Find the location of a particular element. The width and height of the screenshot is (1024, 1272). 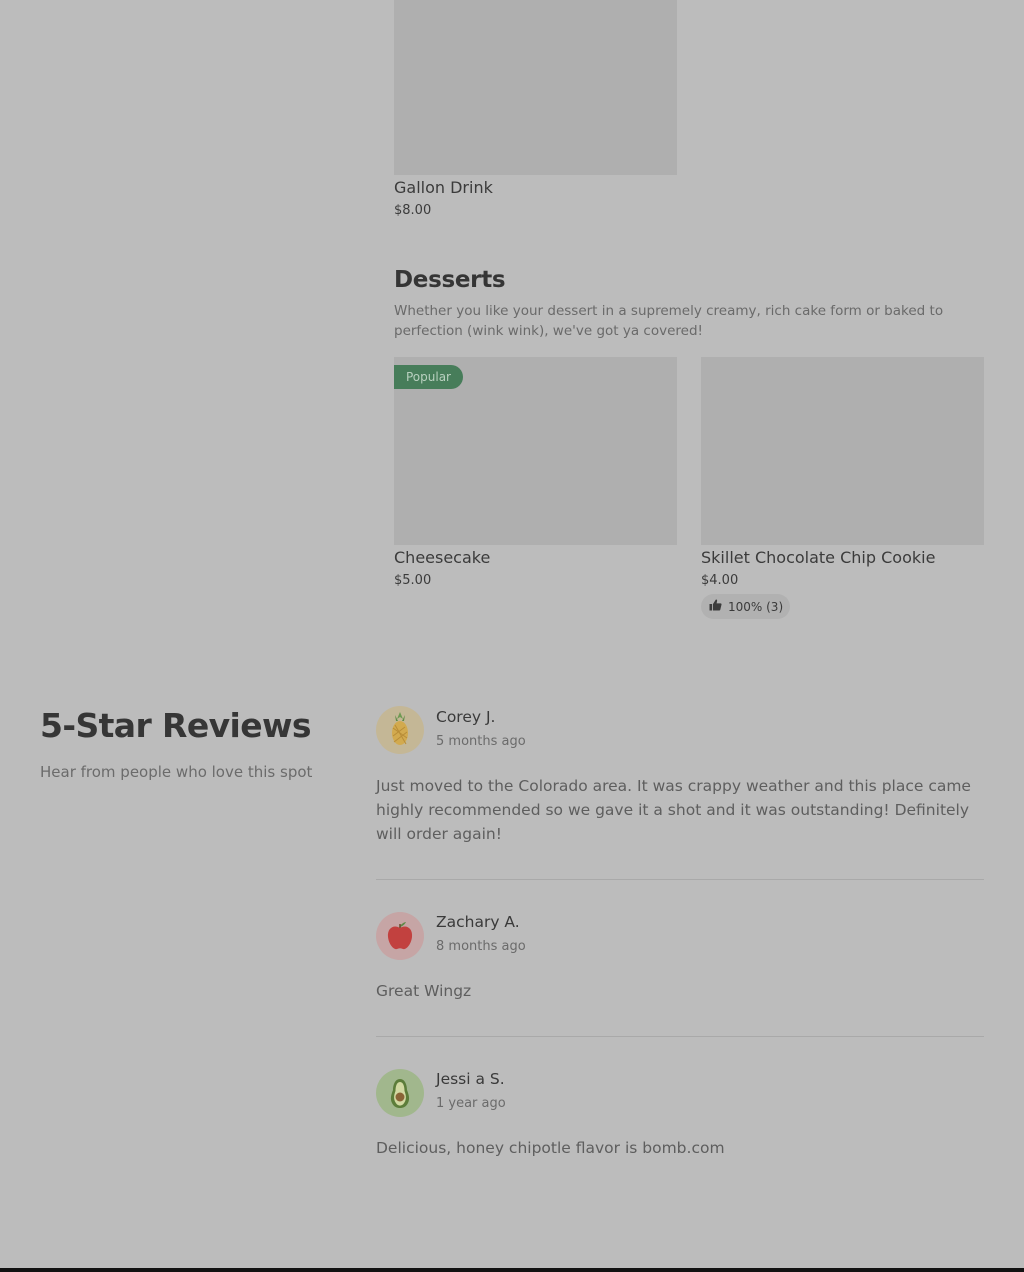

section-title-desserts: Desserts is located at coordinates (450, 280).